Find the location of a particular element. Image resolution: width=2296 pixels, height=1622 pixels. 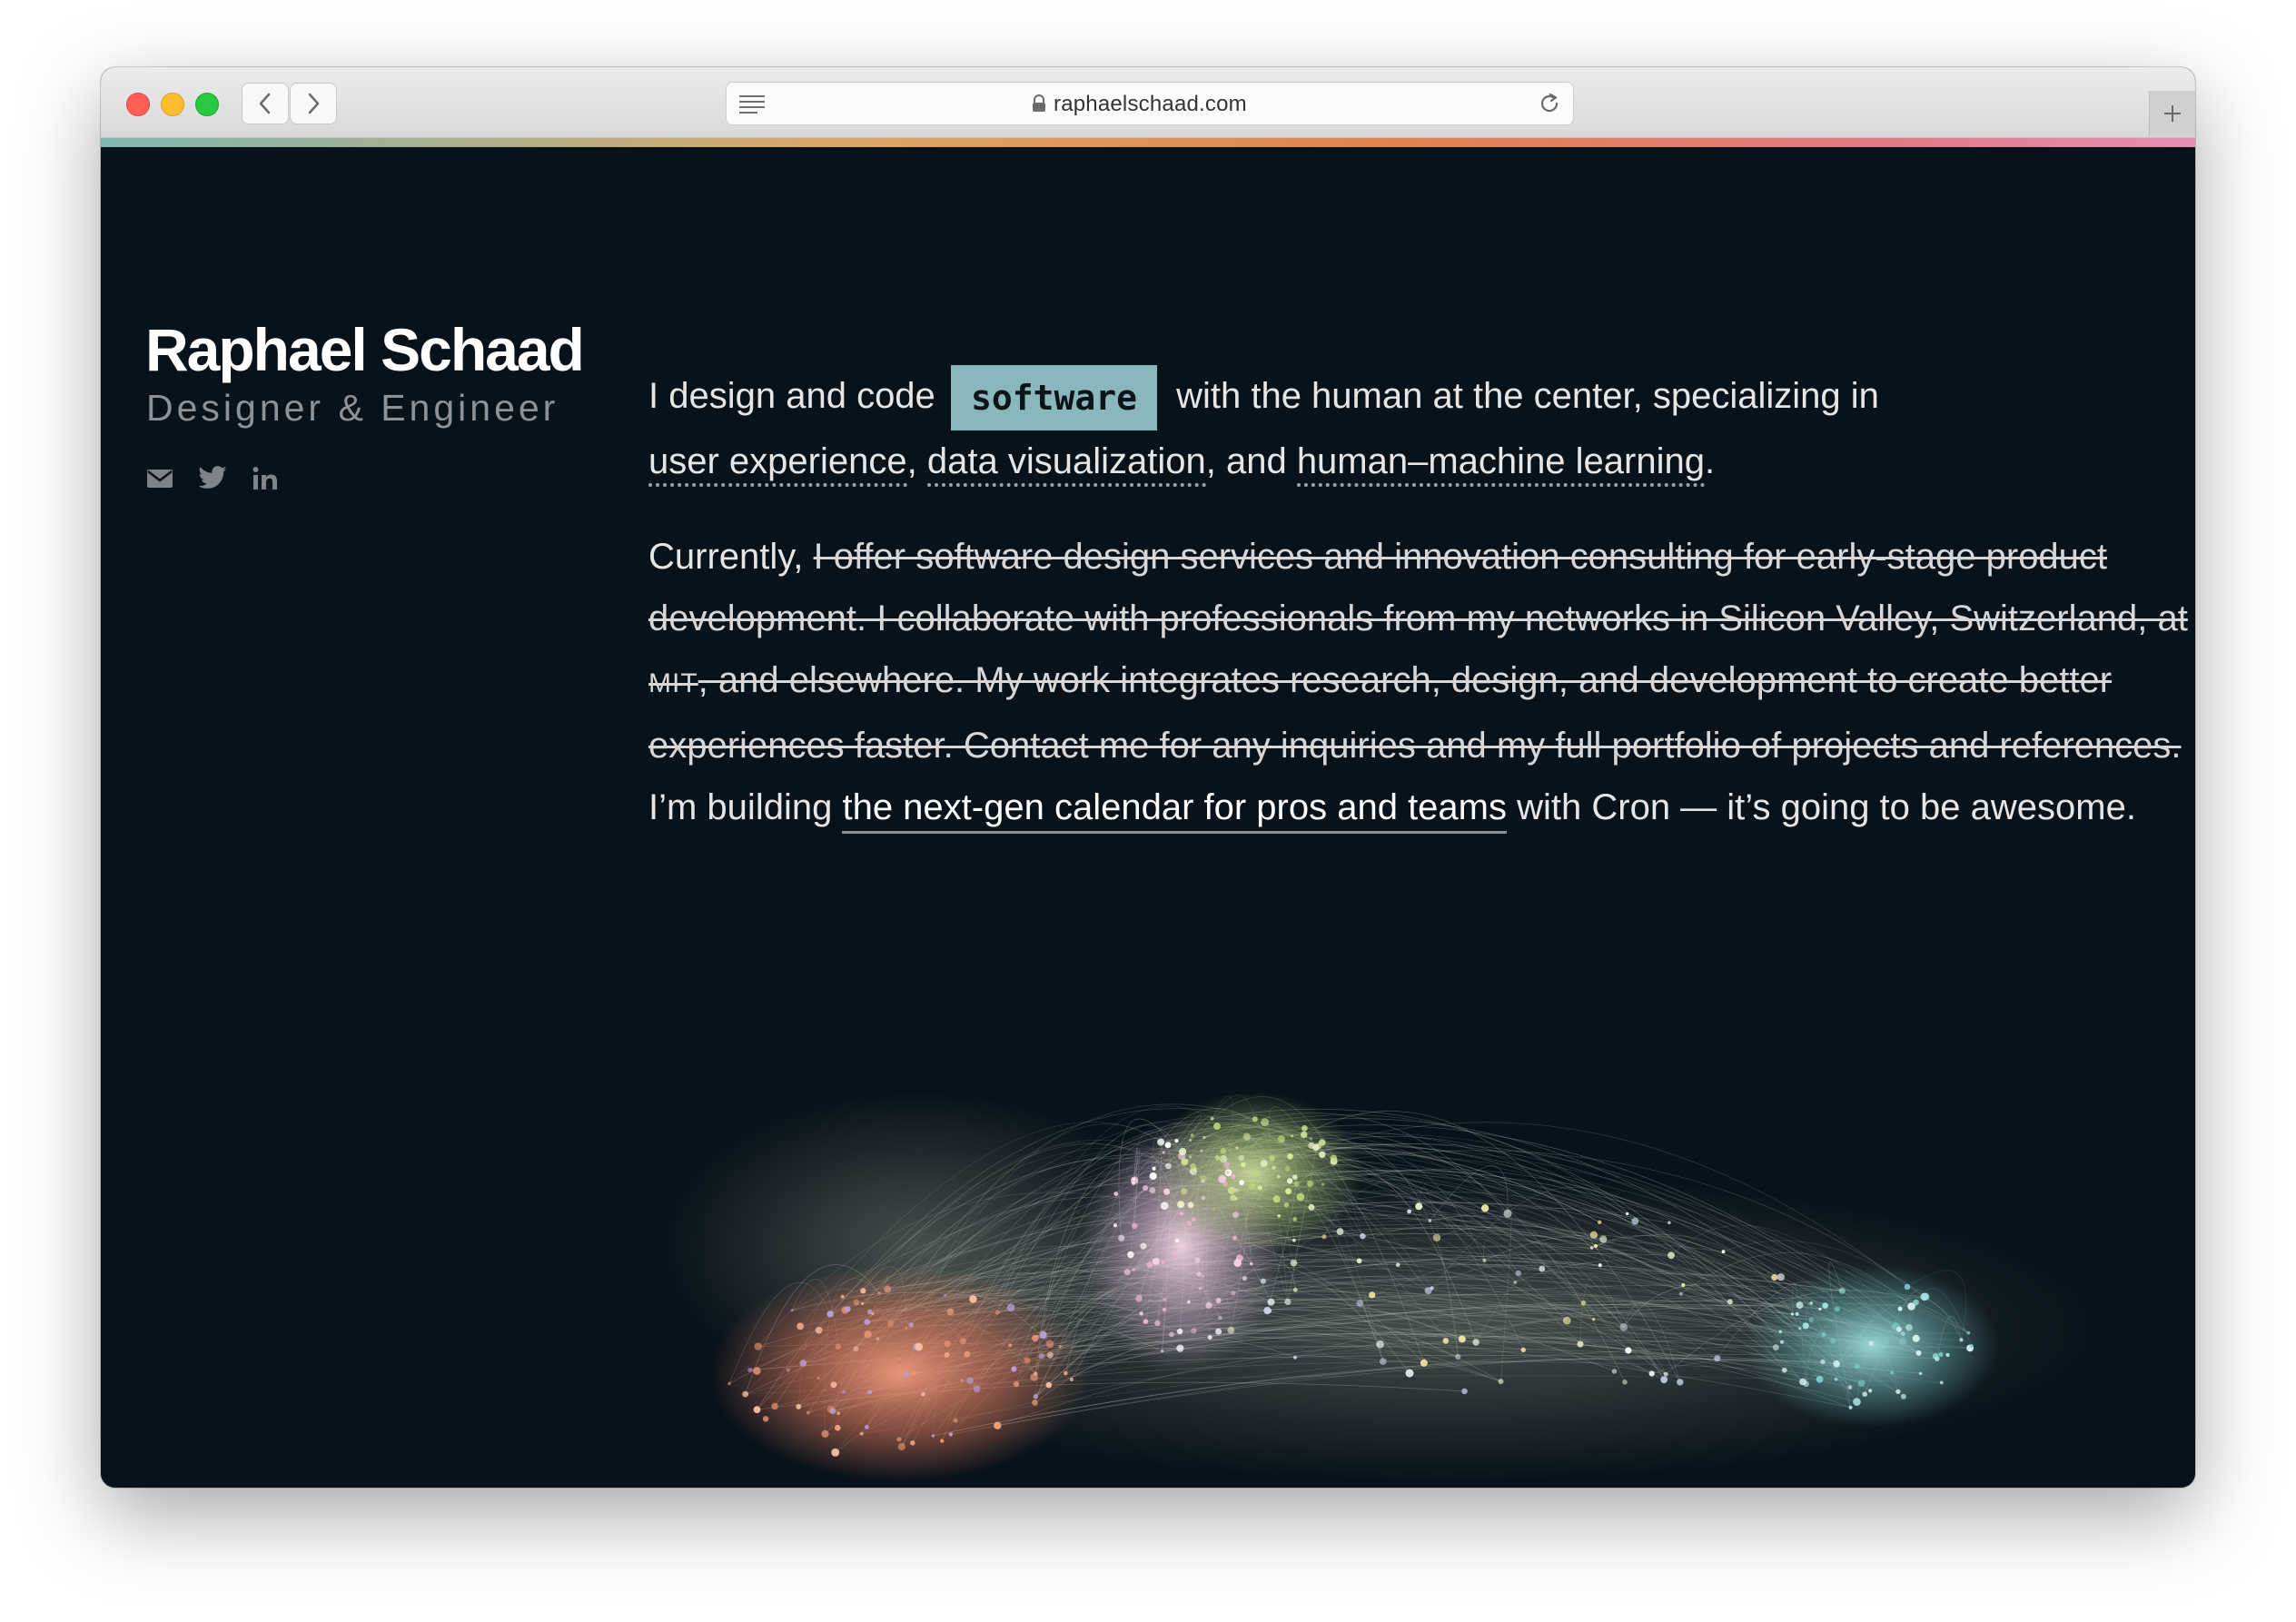

reload-icon is located at coordinates (1549, 103).